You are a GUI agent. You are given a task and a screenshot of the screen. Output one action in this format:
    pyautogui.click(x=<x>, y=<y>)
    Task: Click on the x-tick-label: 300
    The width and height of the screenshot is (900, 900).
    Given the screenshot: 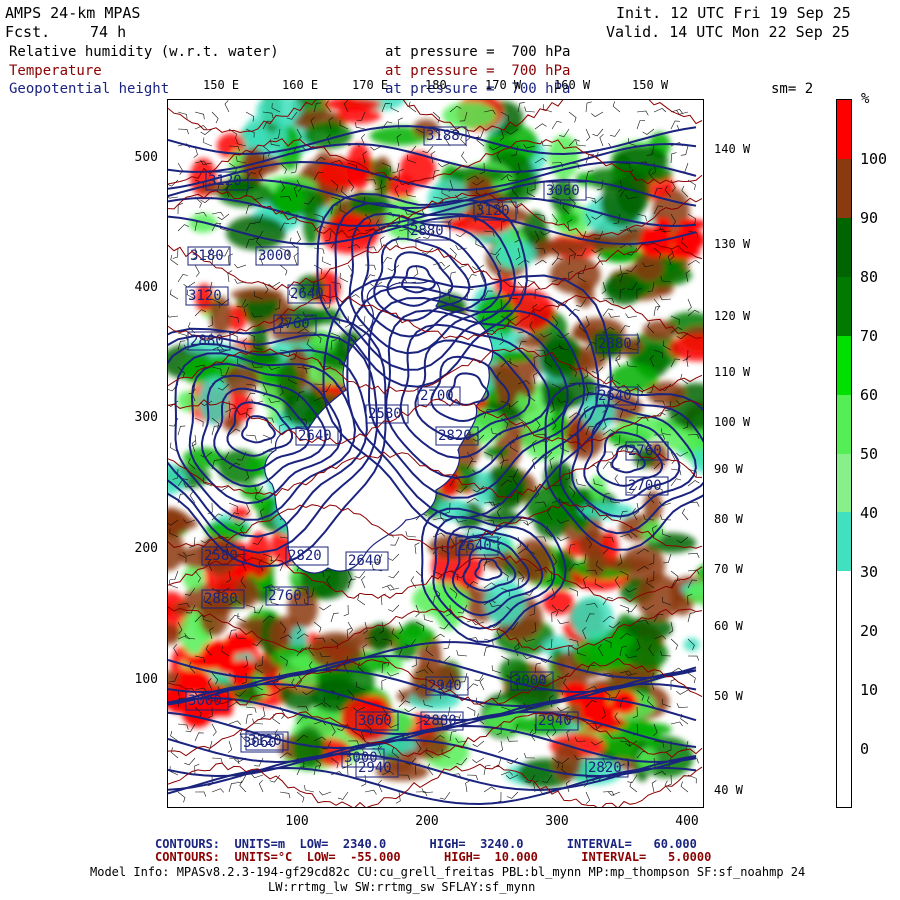 What is the action you would take?
    pyautogui.click(x=557, y=821)
    